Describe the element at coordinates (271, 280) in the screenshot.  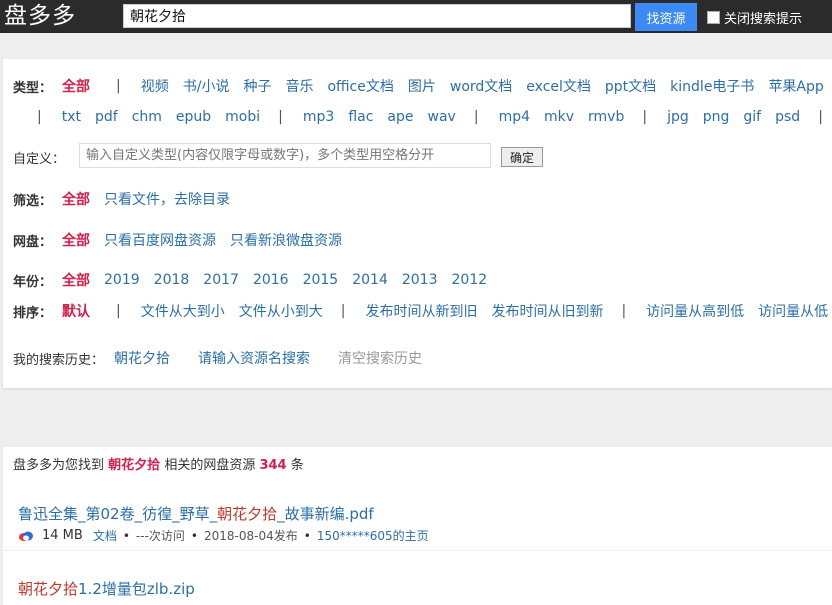
I see `year-2016: 2016` at that location.